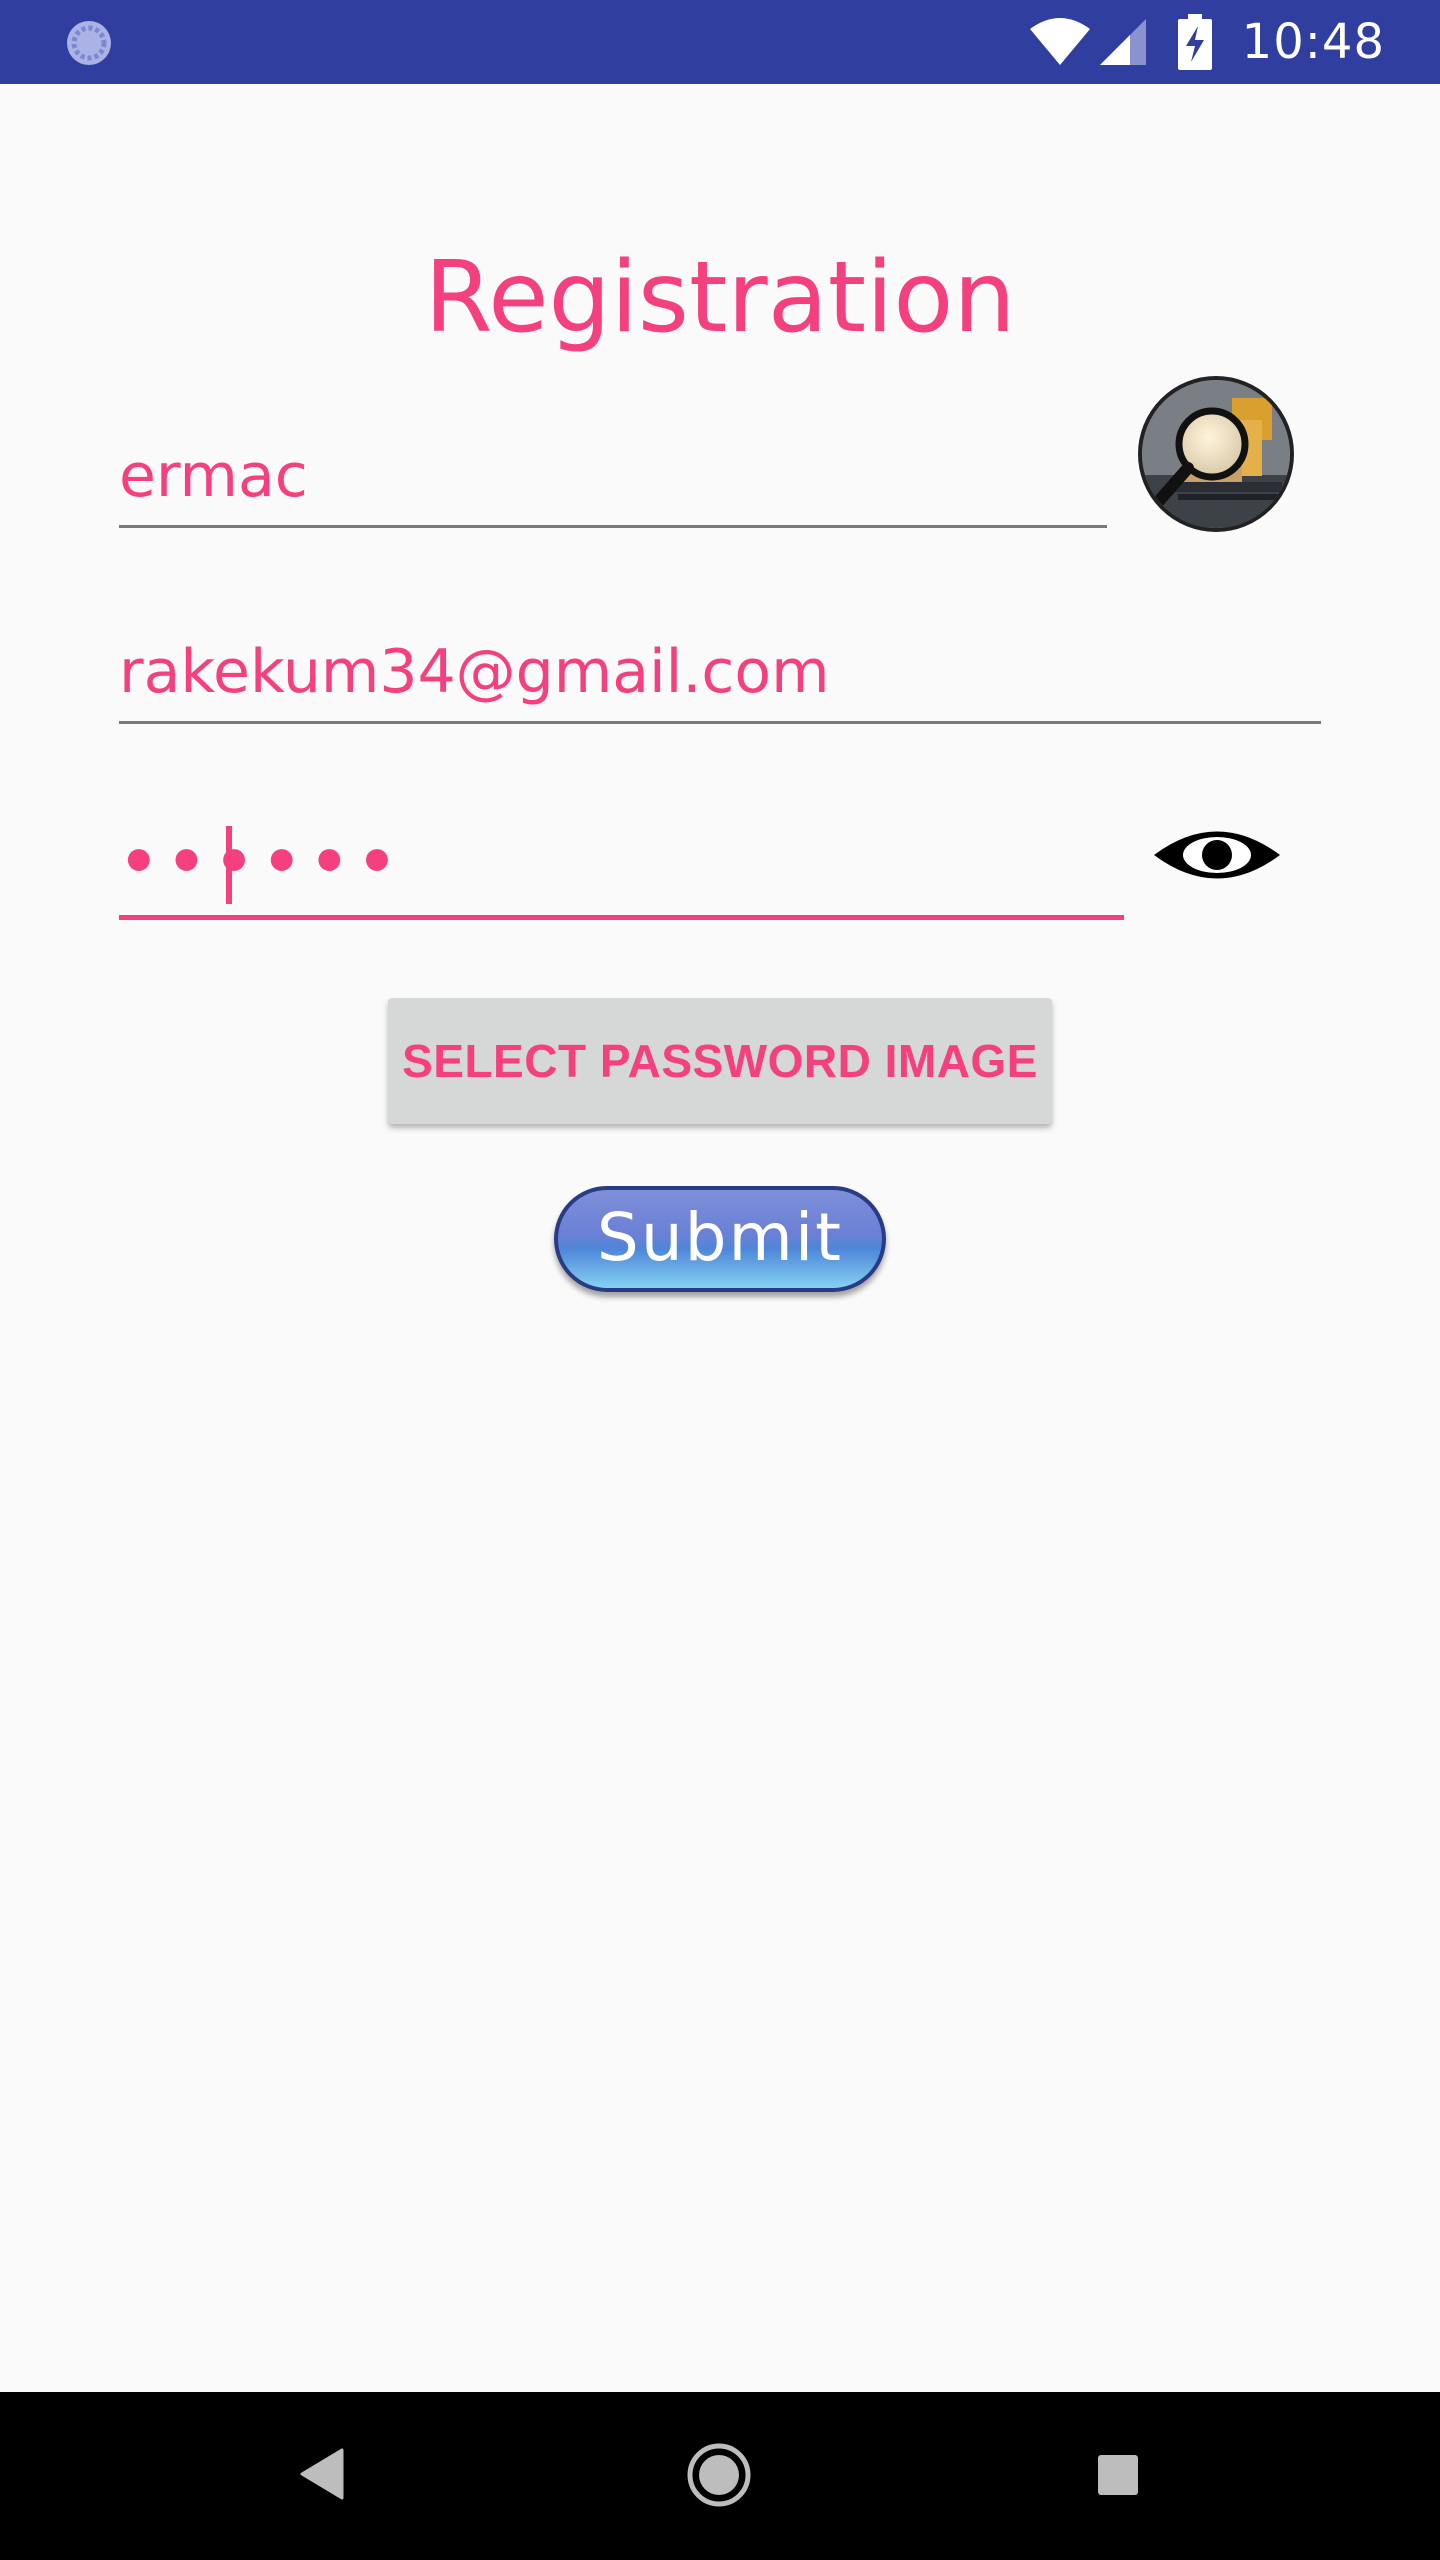  Describe the element at coordinates (1194, 42) in the screenshot. I see `battery-charging-icon` at that location.